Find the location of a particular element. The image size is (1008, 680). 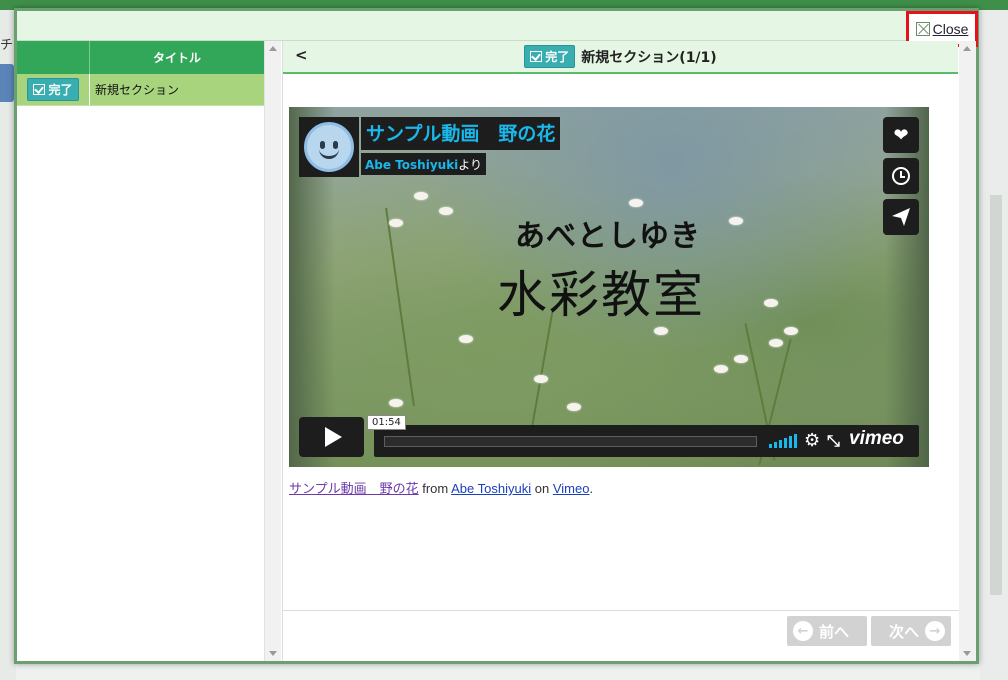

caption-on: on is located at coordinates (542, 488).